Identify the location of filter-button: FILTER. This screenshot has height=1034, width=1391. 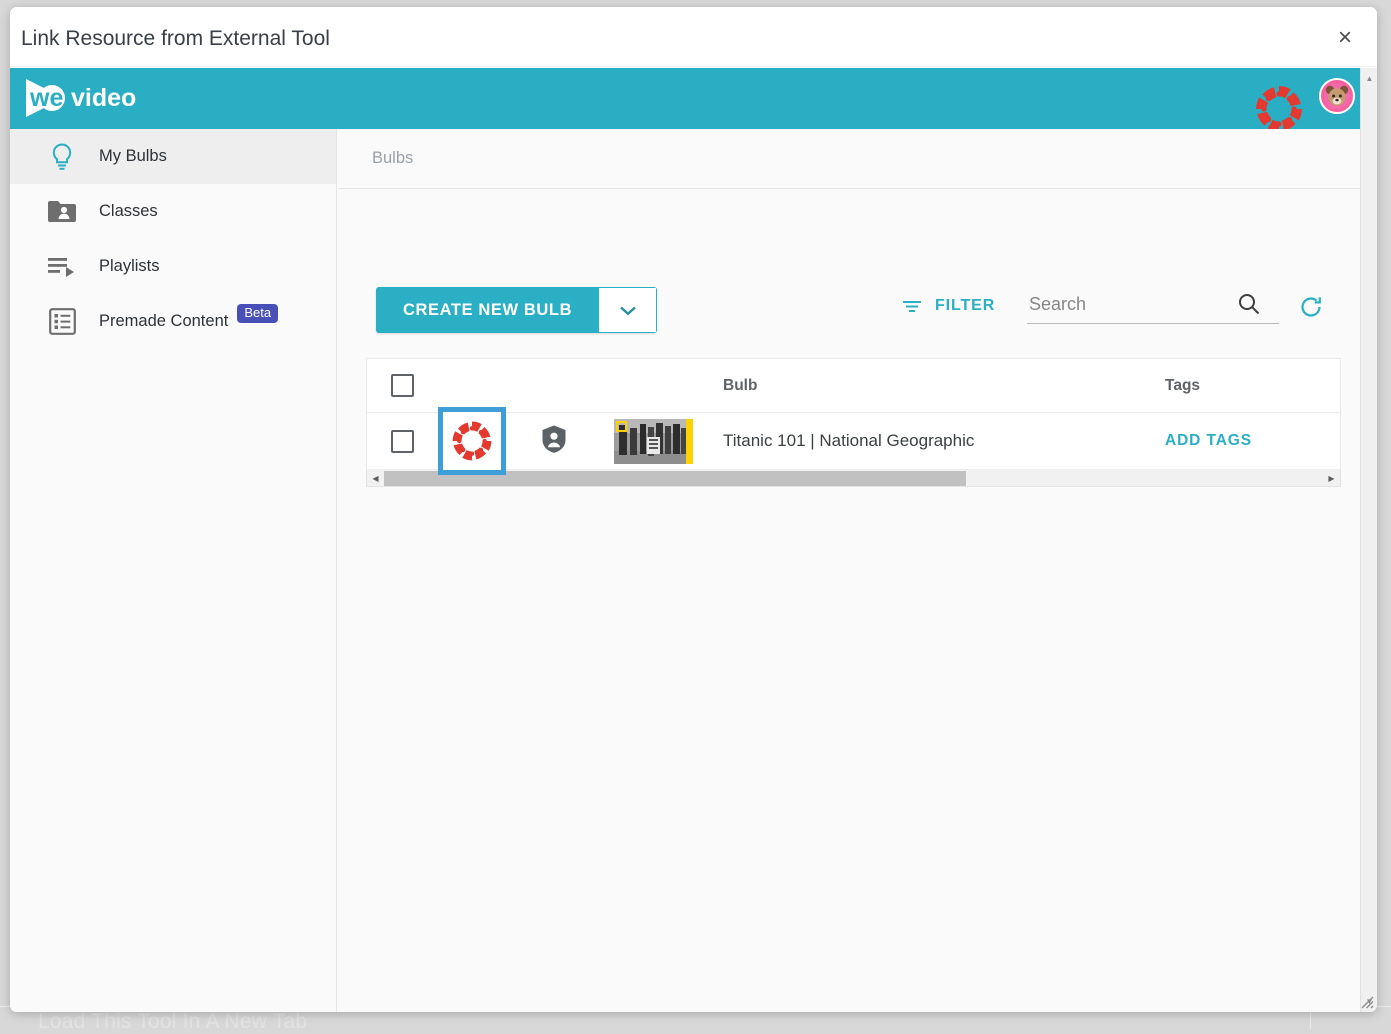
(948, 306).